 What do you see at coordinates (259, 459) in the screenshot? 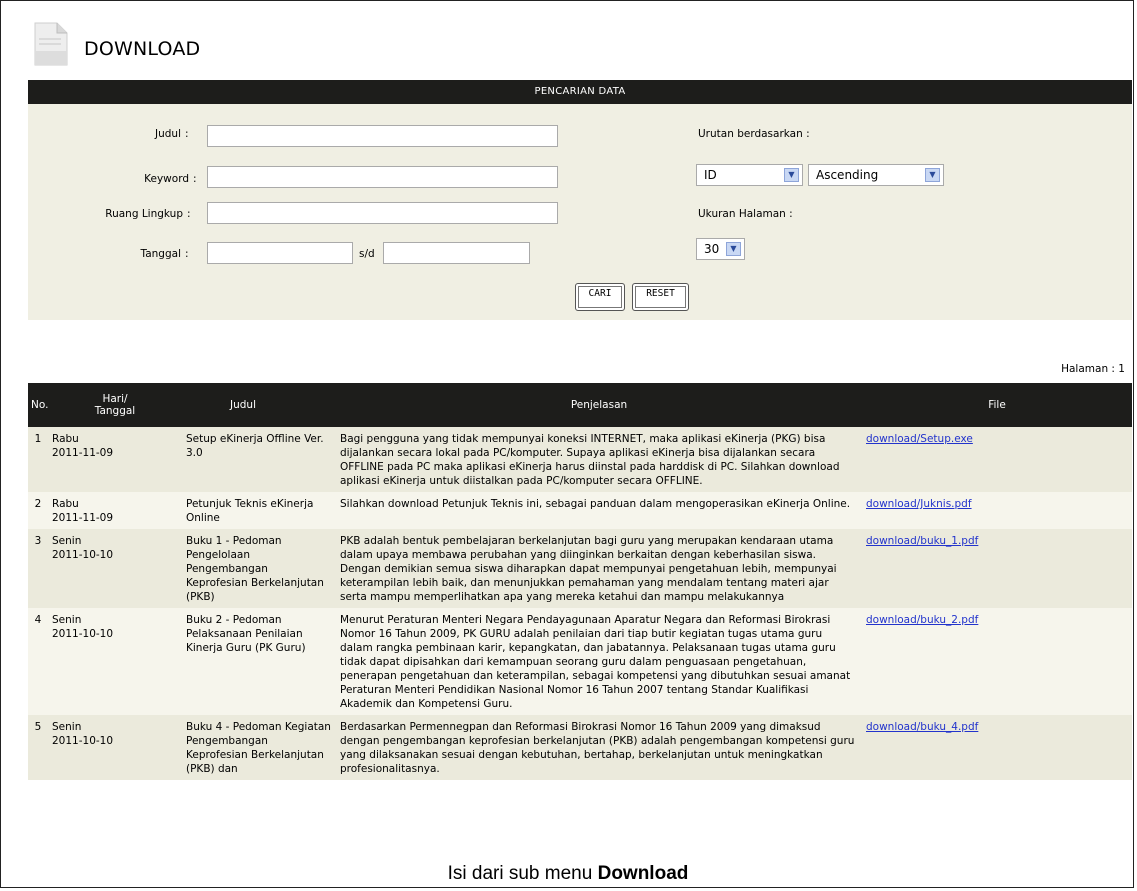
I see `row-title: Setup eKinerja Offline Ver. 3.0` at bounding box center [259, 459].